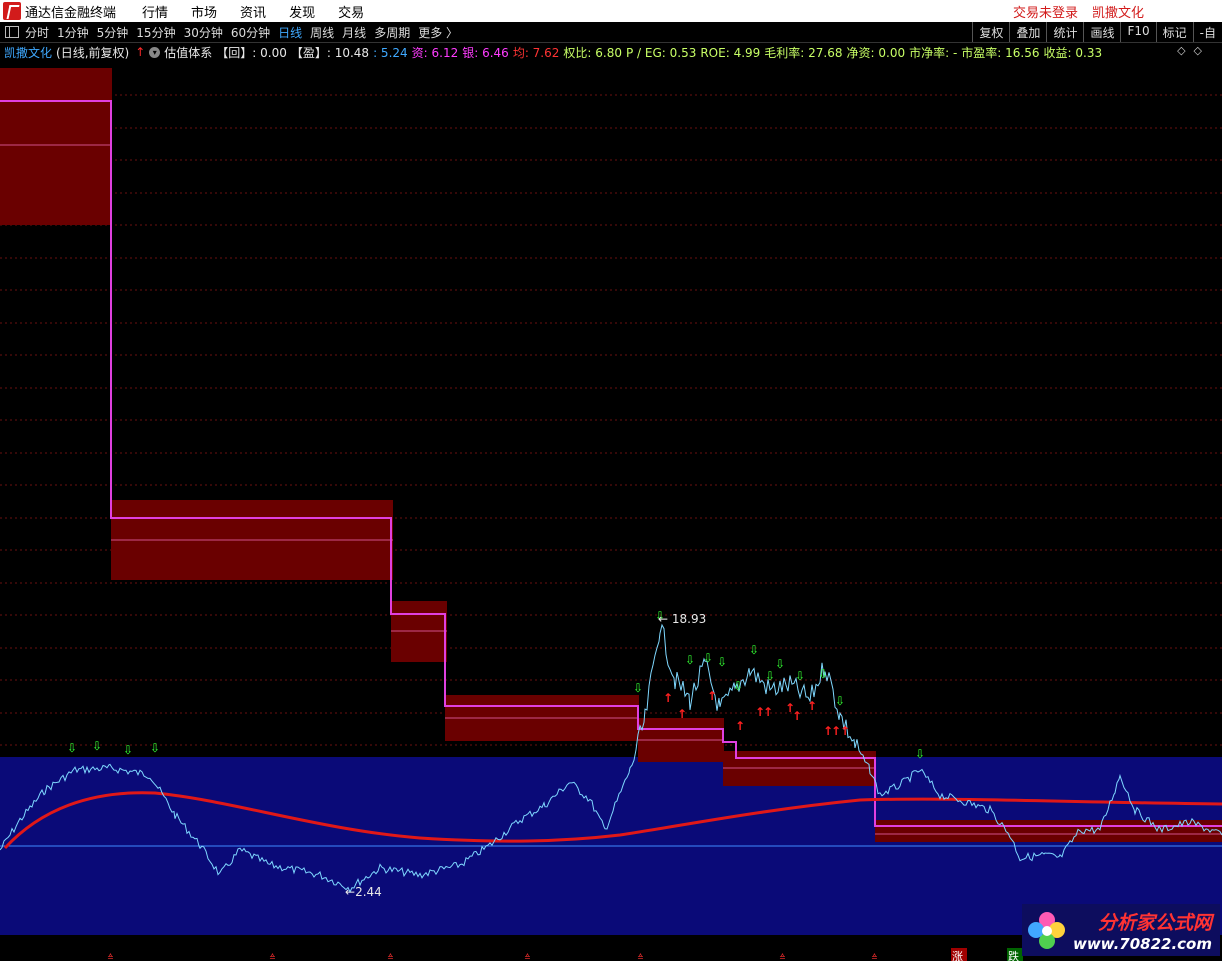 Image resolution: width=1222 pixels, height=961 pixels. I want to click on indicator-value-4: 银: 6.46, so click(485, 52).